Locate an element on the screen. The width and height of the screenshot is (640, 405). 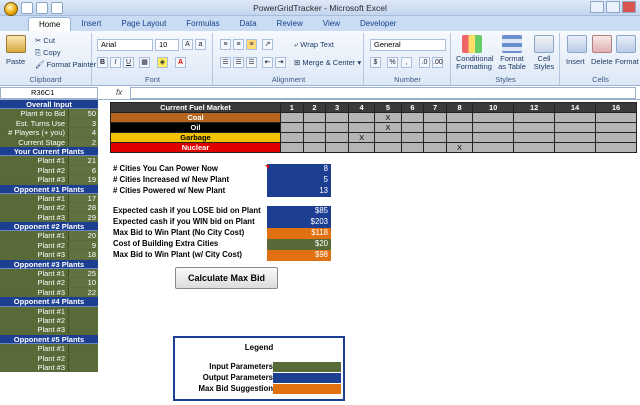
calc-value-cell: 13 is located at coordinates (299, 191).